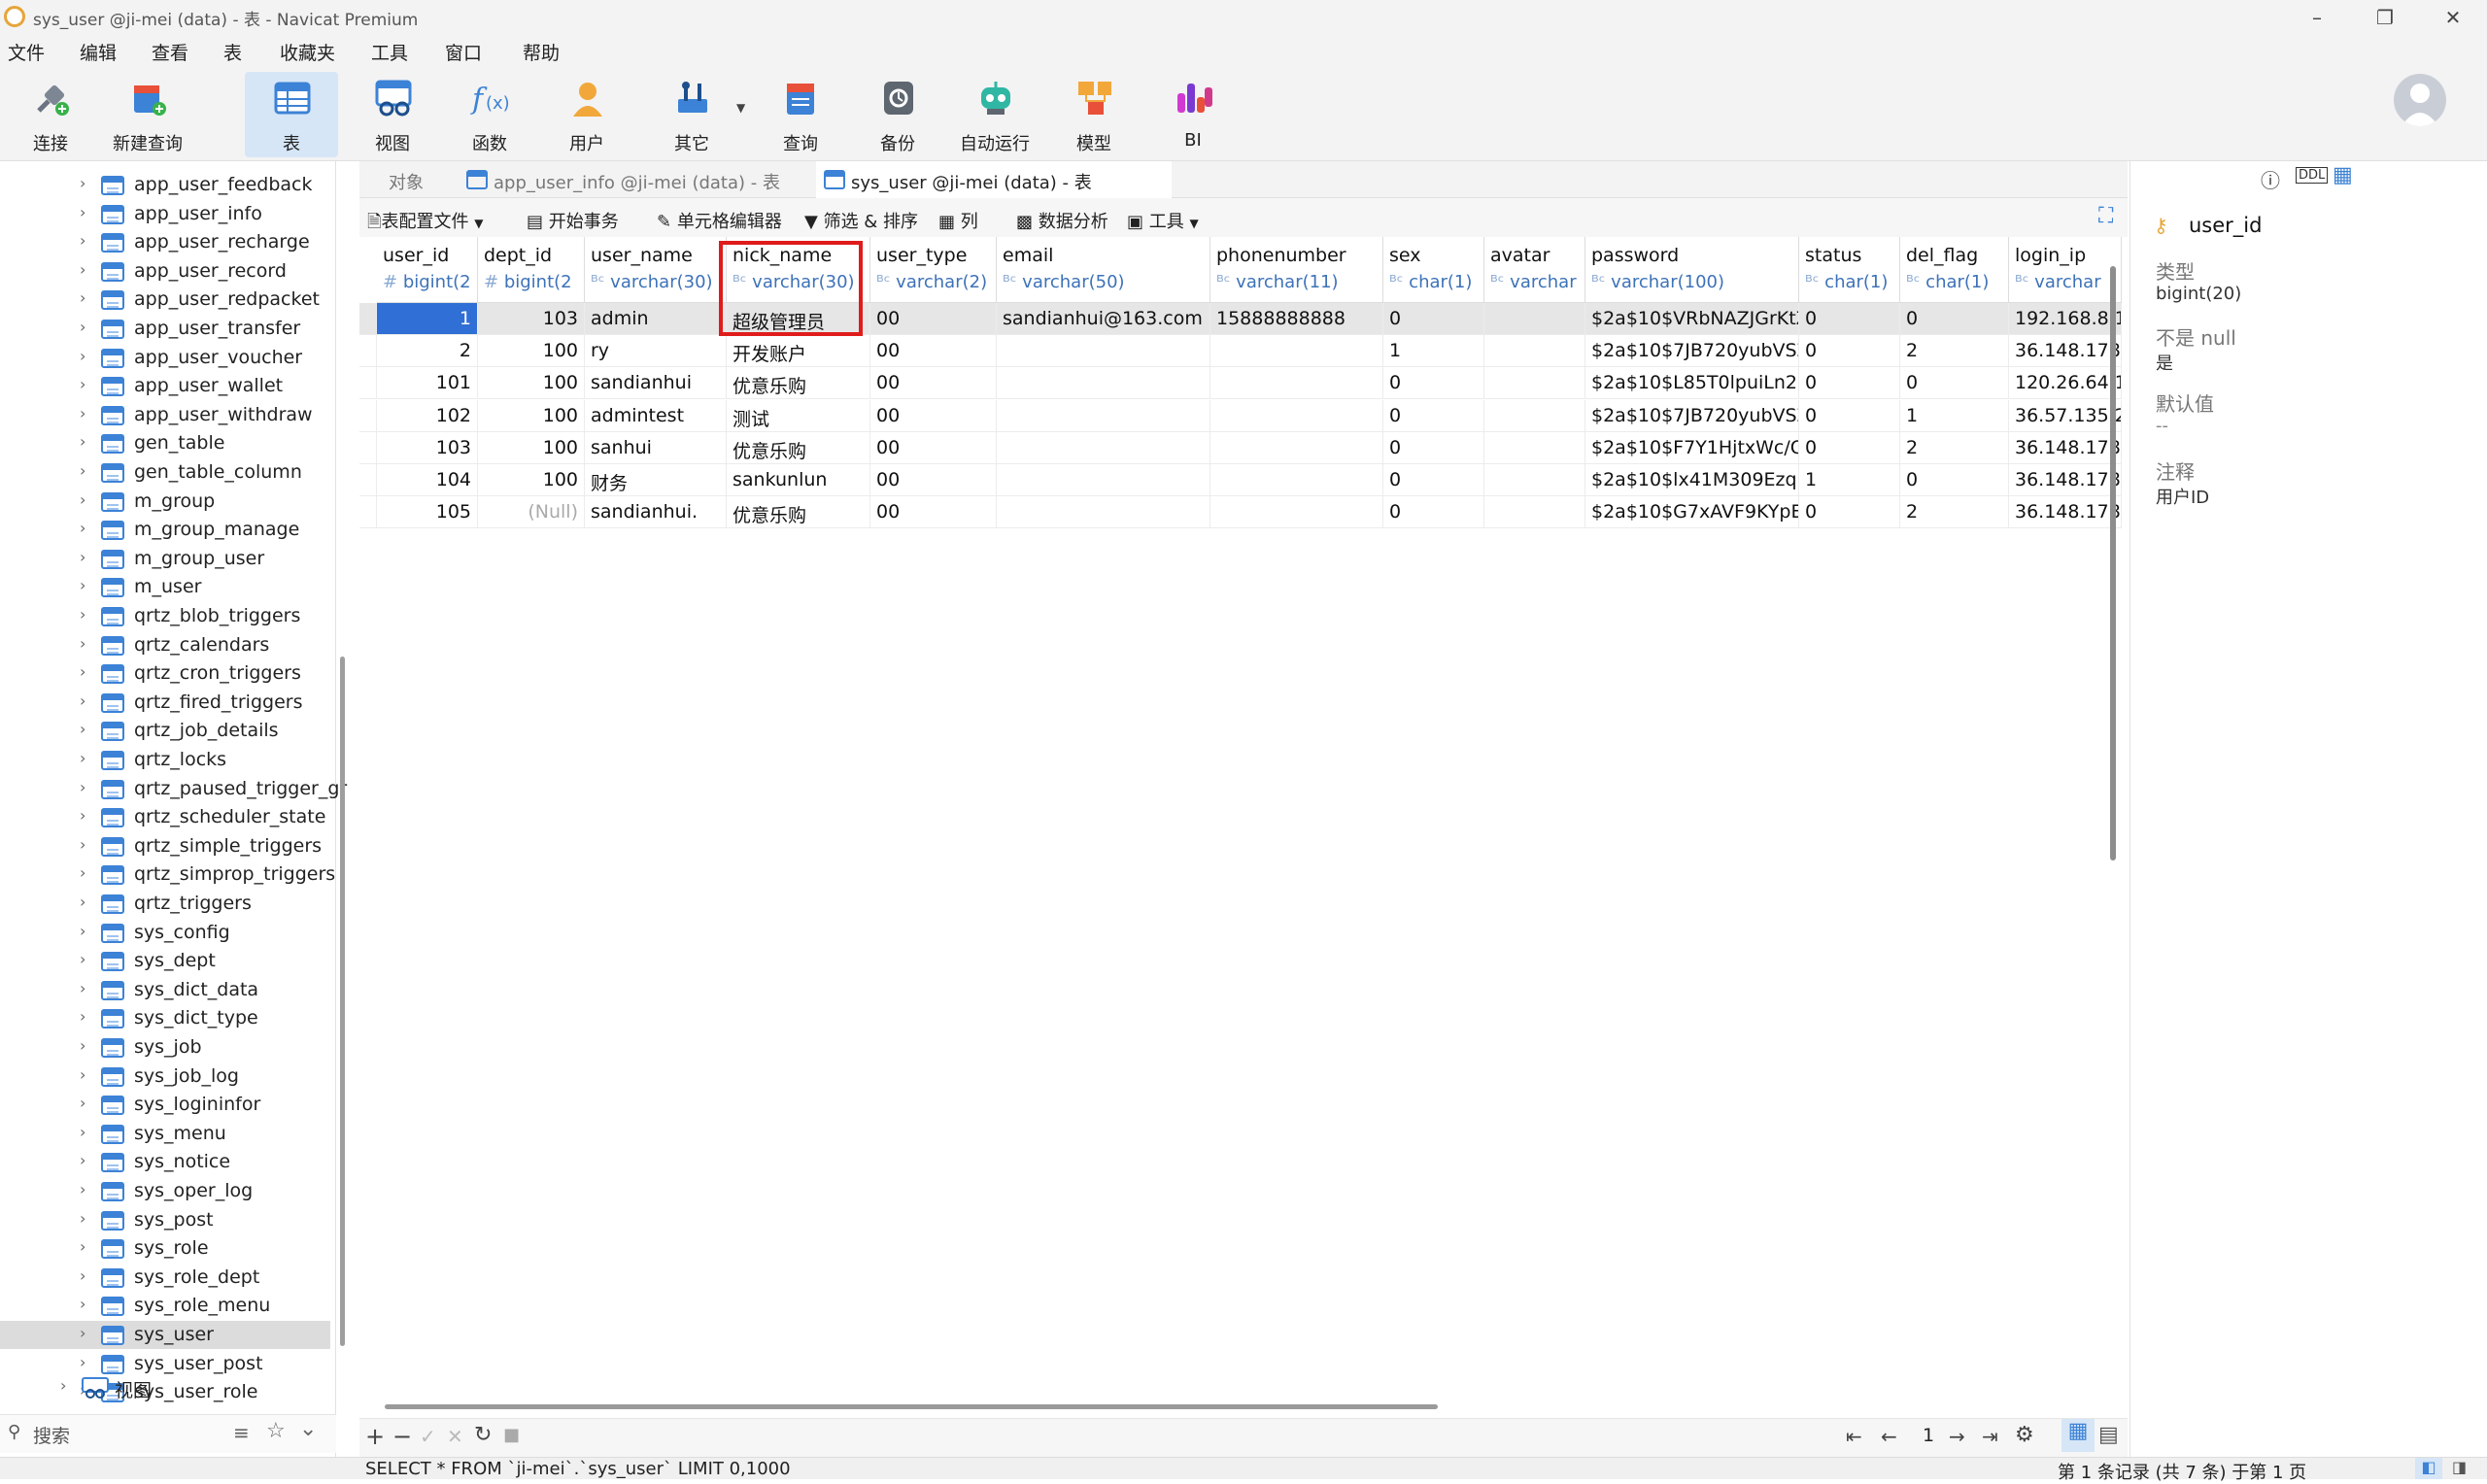  What do you see at coordinates (1692, 270) in the screenshot?
I see `column-header-password: password ᴮᶜ varchar(100)` at bounding box center [1692, 270].